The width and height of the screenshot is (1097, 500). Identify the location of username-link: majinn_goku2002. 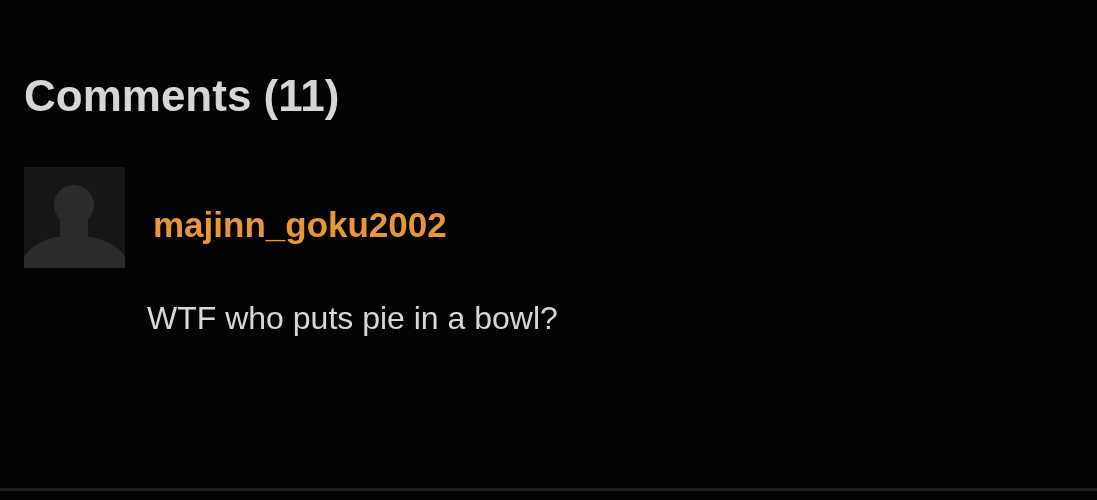
(300, 224).